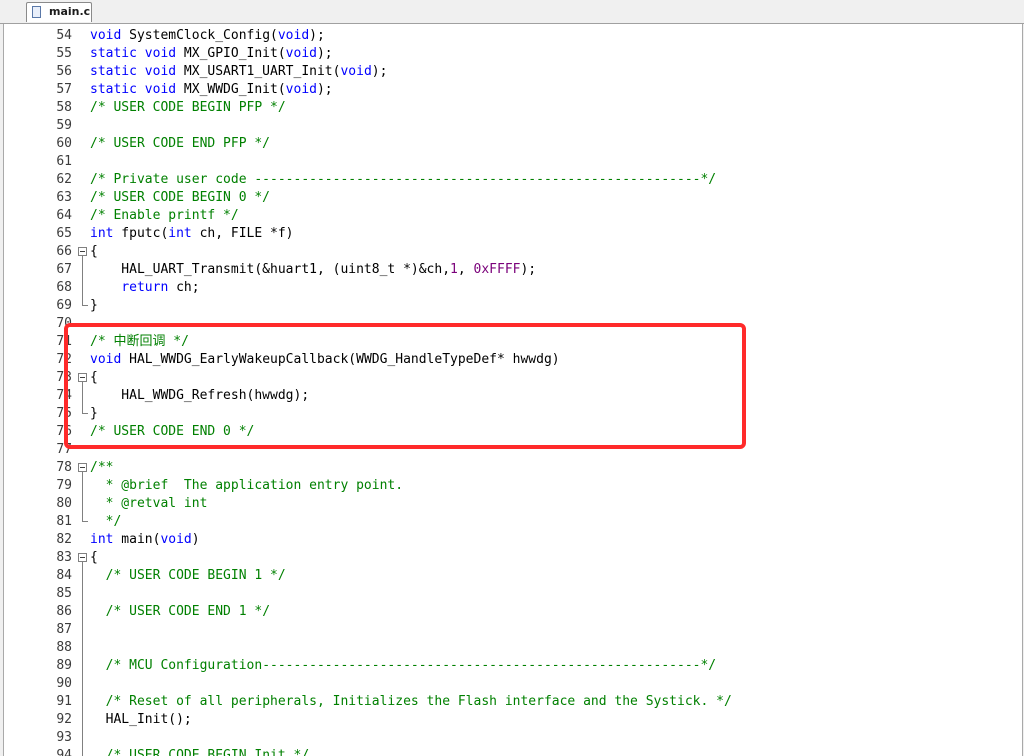  What do you see at coordinates (513, 684) in the screenshot?
I see `code-line: 90` at bounding box center [513, 684].